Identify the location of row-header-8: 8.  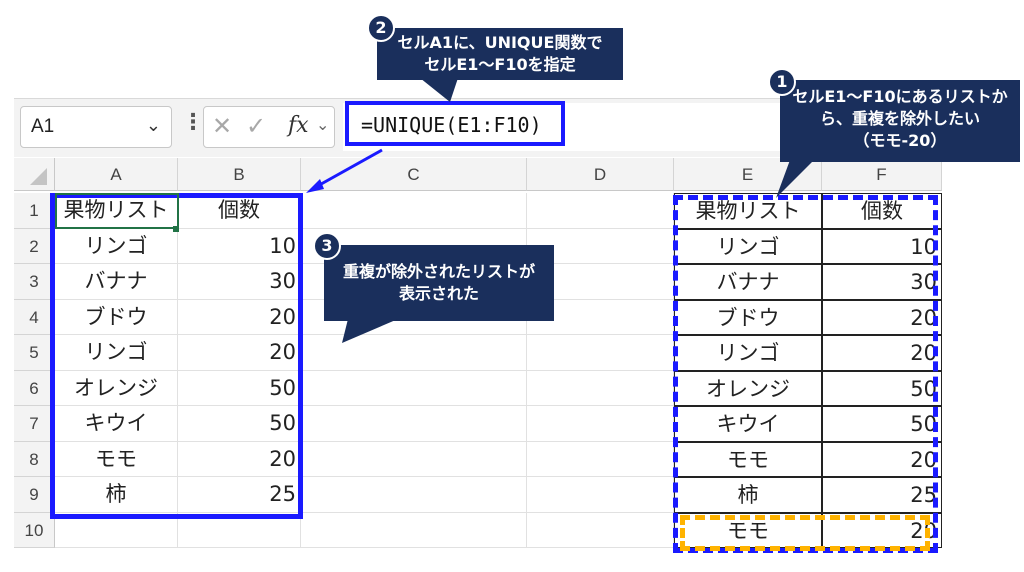
(34, 459).